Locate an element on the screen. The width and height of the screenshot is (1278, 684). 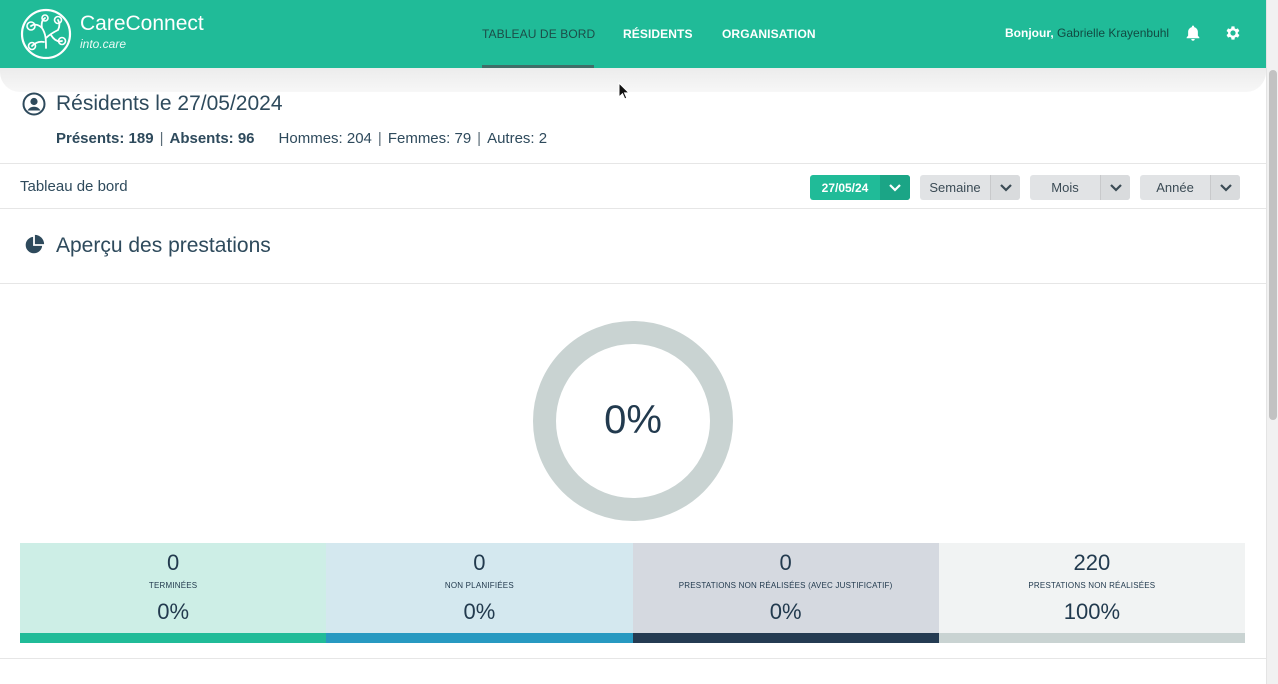
stat-label: NON PLANIFIÉES is located at coordinates (479, 585).